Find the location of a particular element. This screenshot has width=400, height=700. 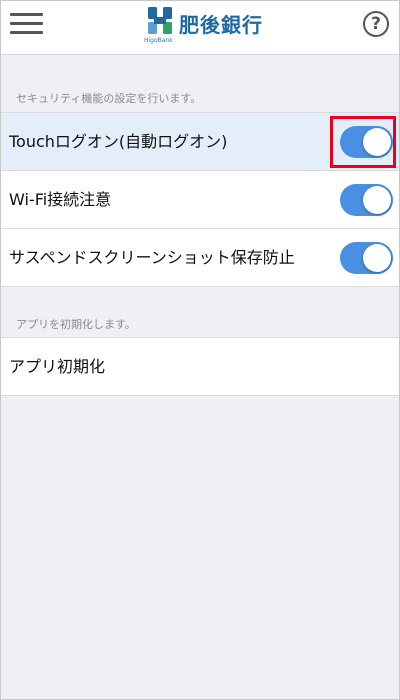

security-section-header: セキュリティ機能の設定を行います。 is located at coordinates (109, 98).